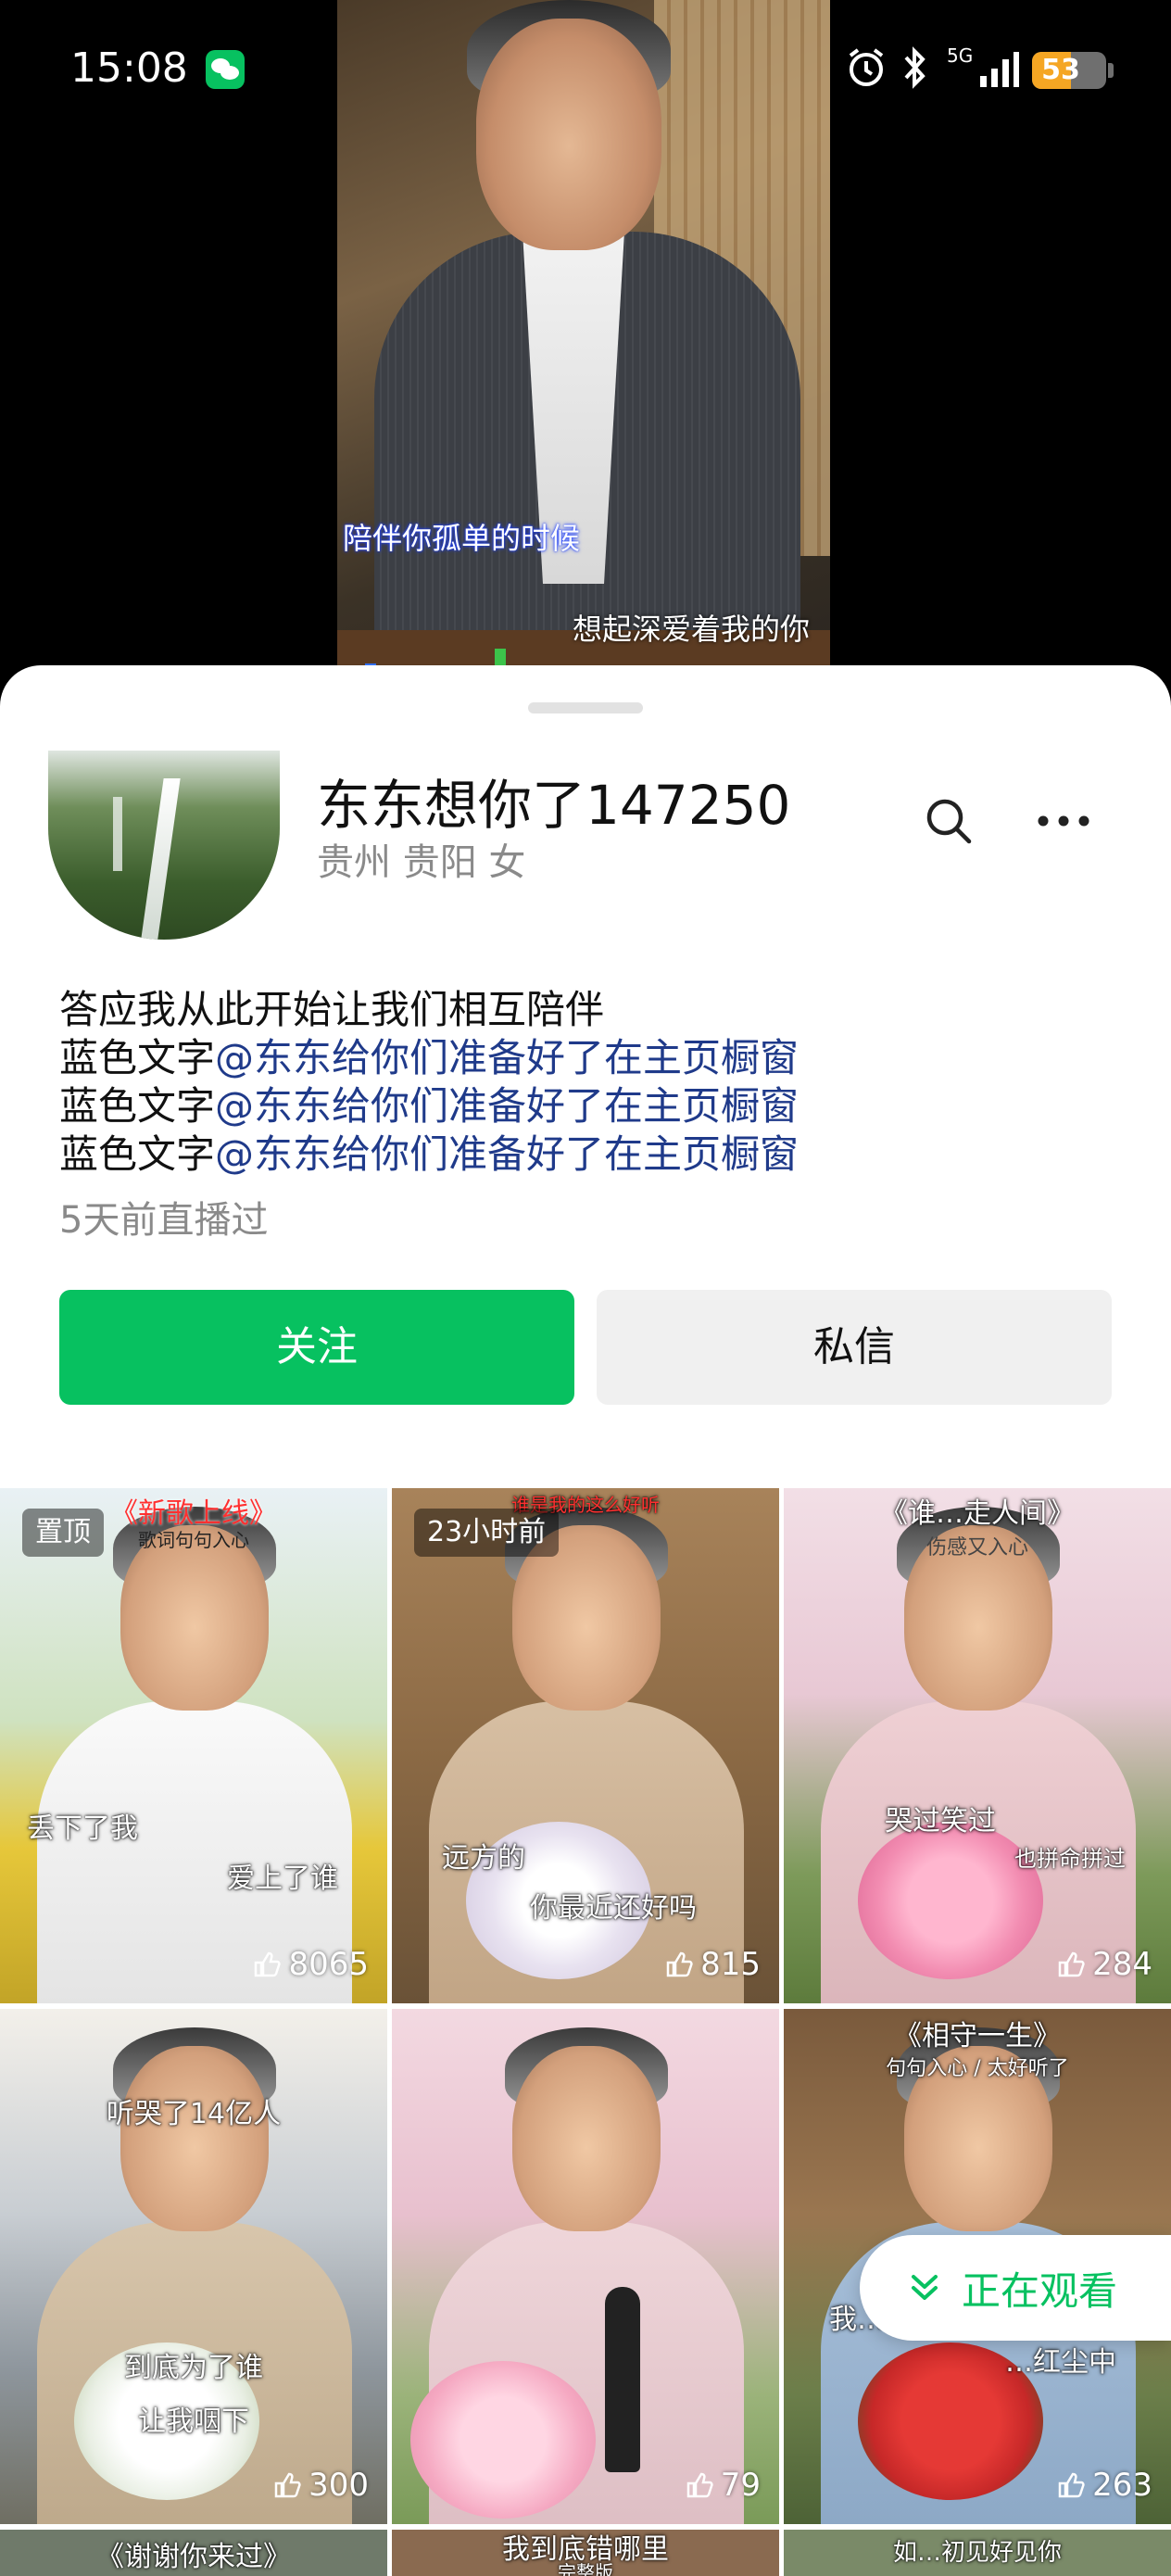  I want to click on like-count: 300, so click(321, 2486).